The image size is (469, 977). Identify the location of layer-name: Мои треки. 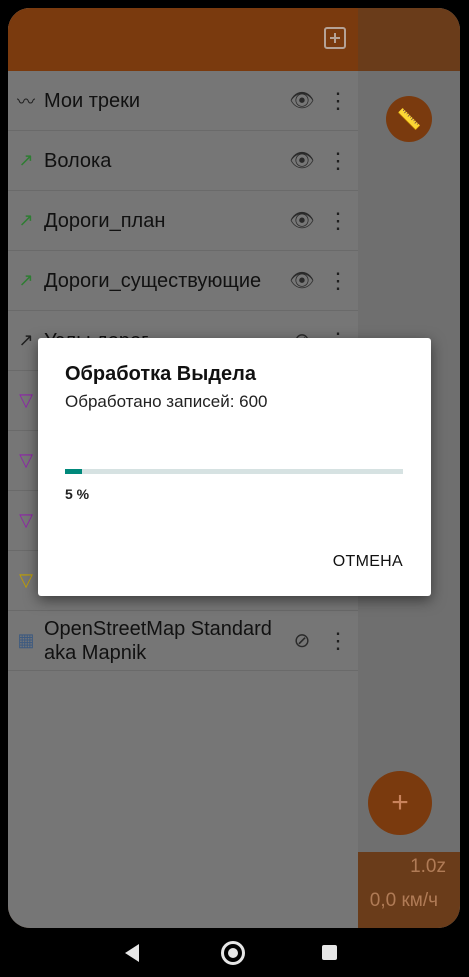
(92, 100).